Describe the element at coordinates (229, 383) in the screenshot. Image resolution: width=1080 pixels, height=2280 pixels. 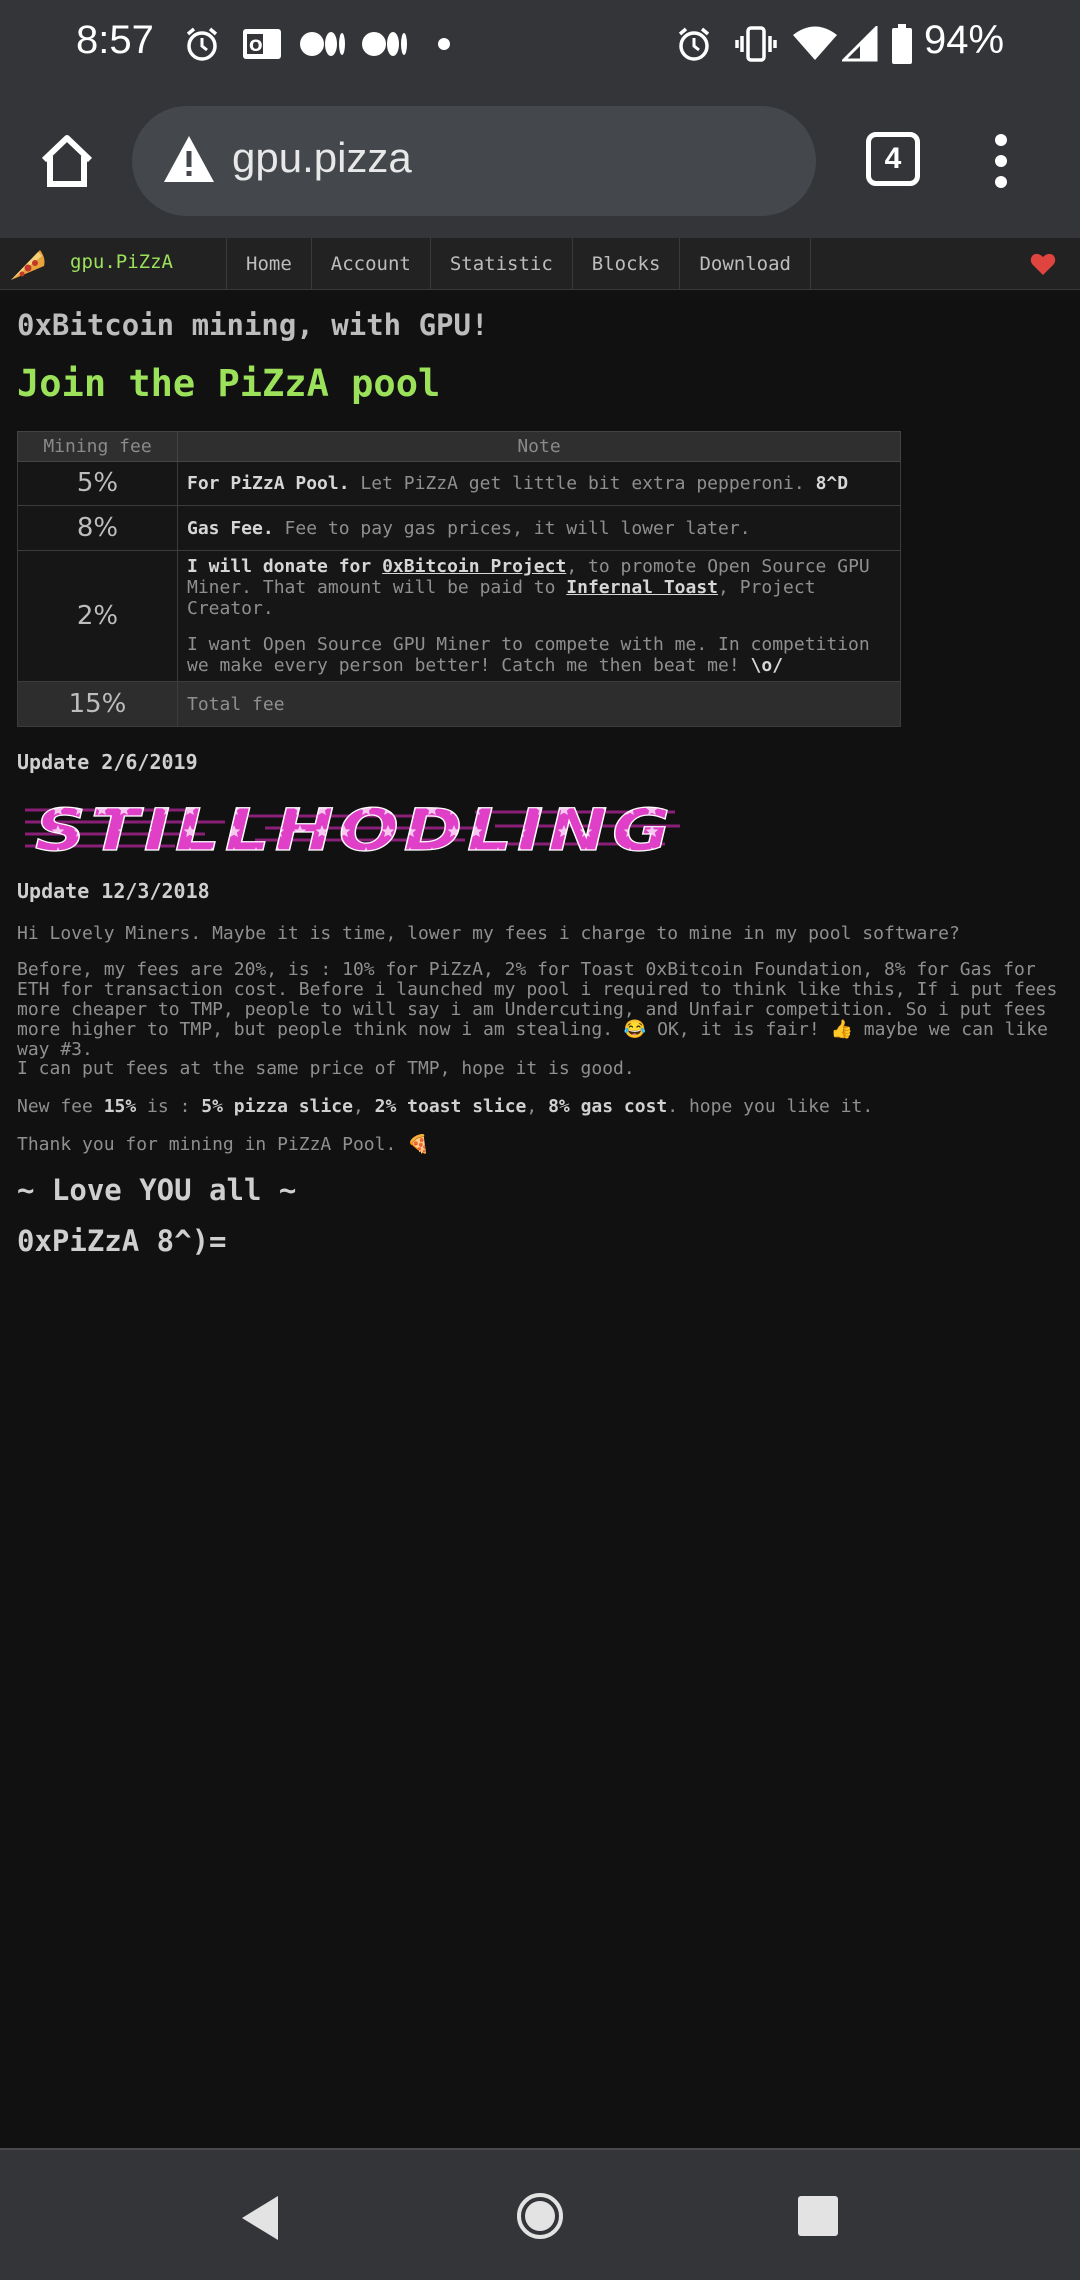
I see `page-title: Join the PiZzA pool` at that location.